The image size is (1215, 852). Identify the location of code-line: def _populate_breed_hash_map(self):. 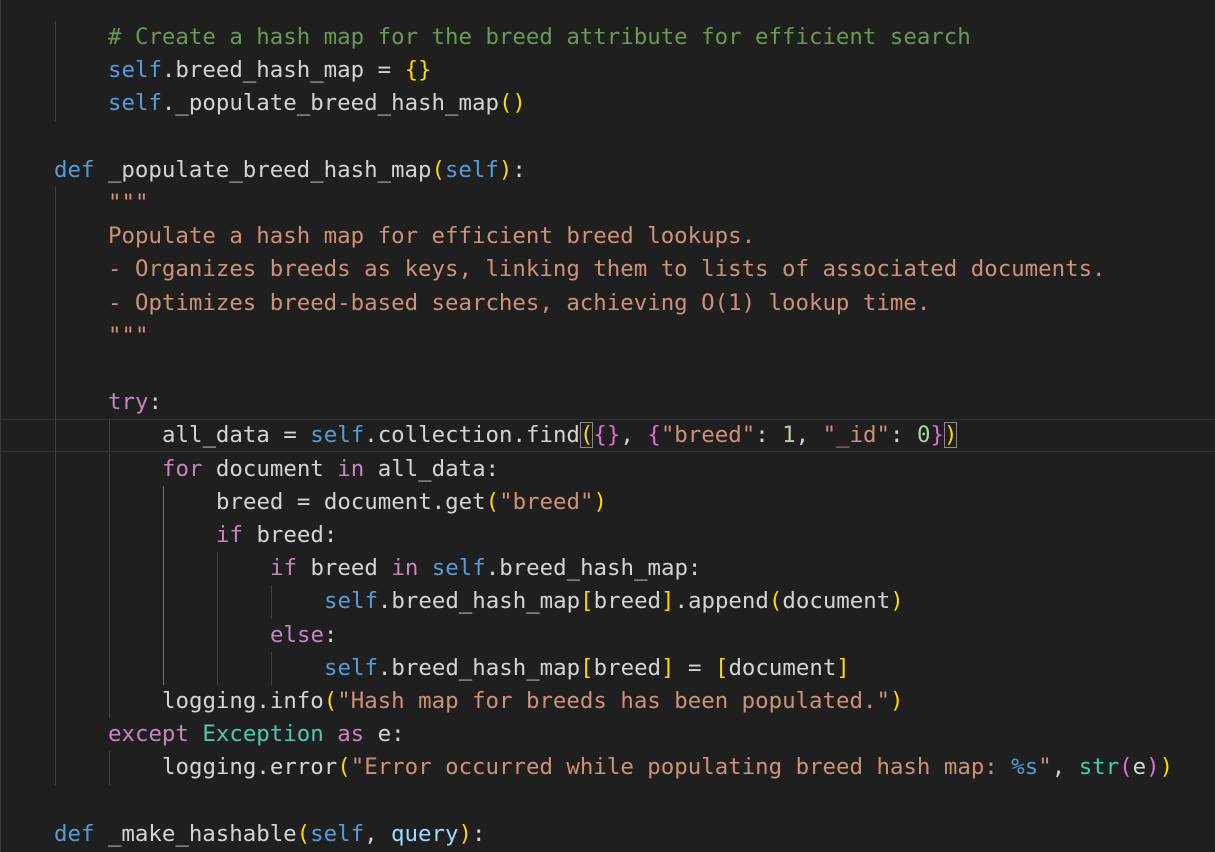
(607, 170).